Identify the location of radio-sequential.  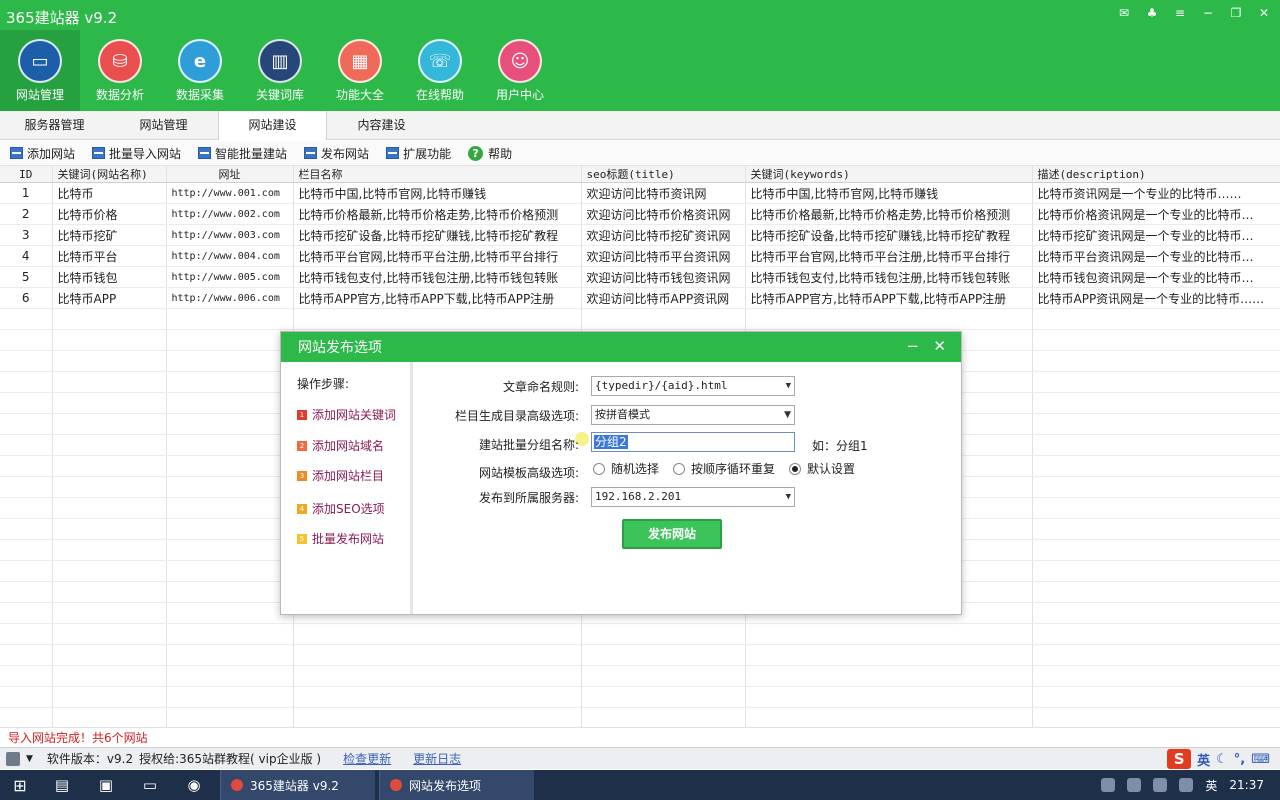
(679, 468).